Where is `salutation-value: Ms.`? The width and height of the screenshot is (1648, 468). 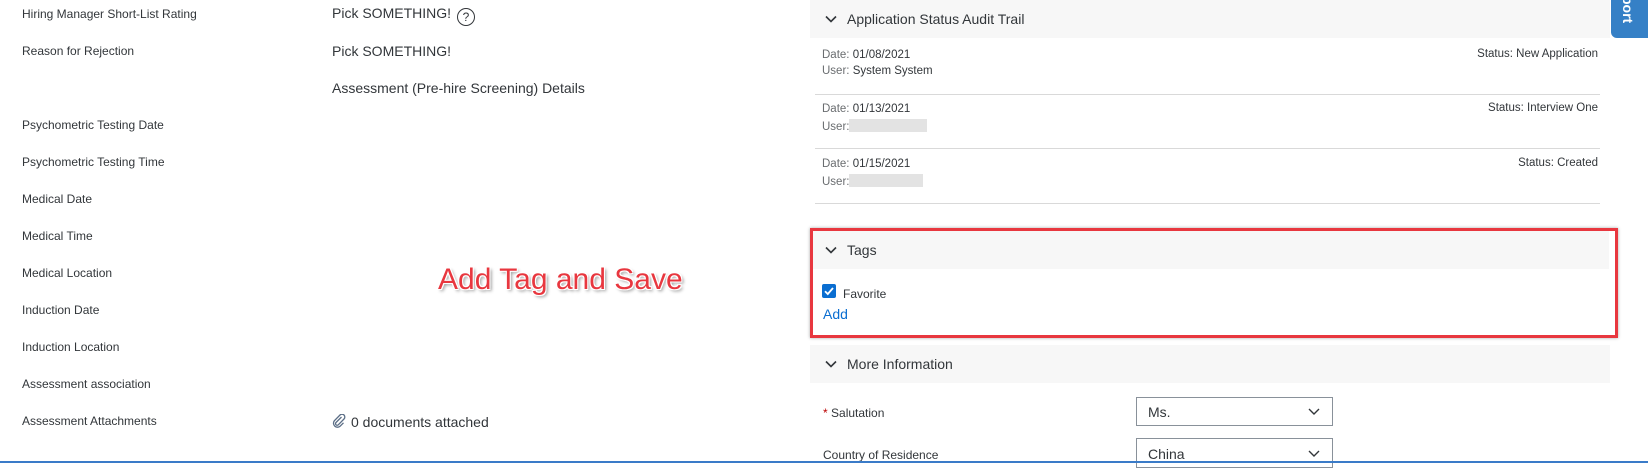
salutation-value: Ms. is located at coordinates (1159, 412).